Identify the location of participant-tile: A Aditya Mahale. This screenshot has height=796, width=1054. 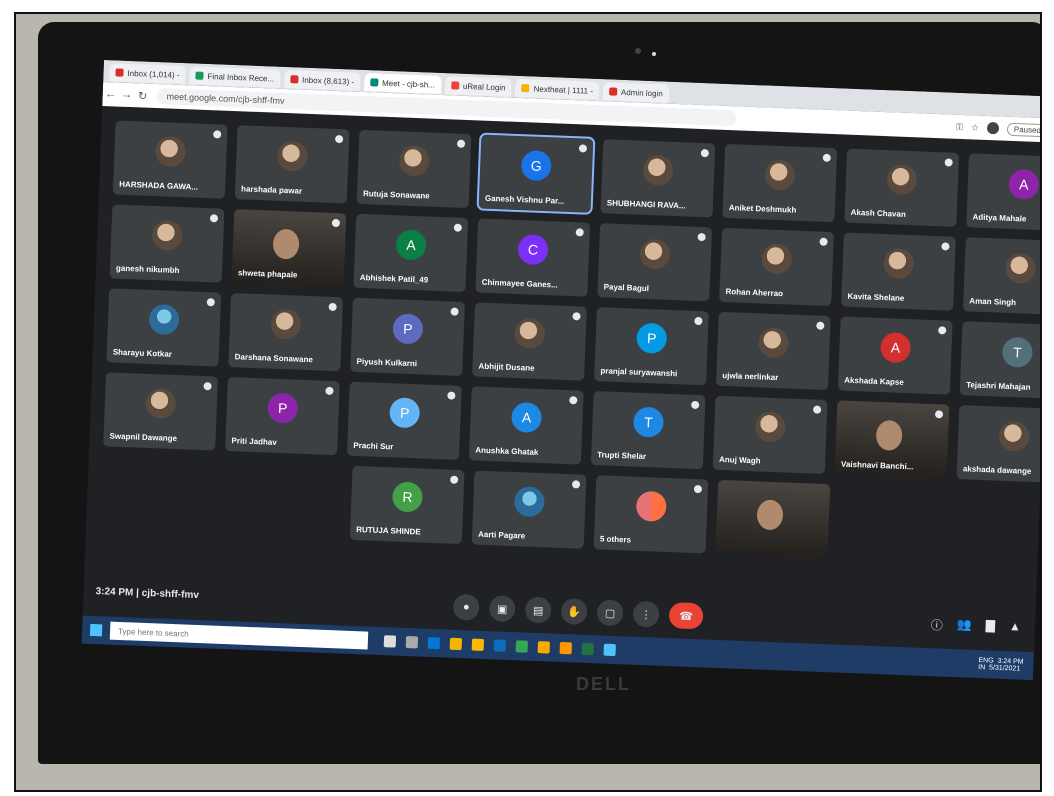
(1003, 192).